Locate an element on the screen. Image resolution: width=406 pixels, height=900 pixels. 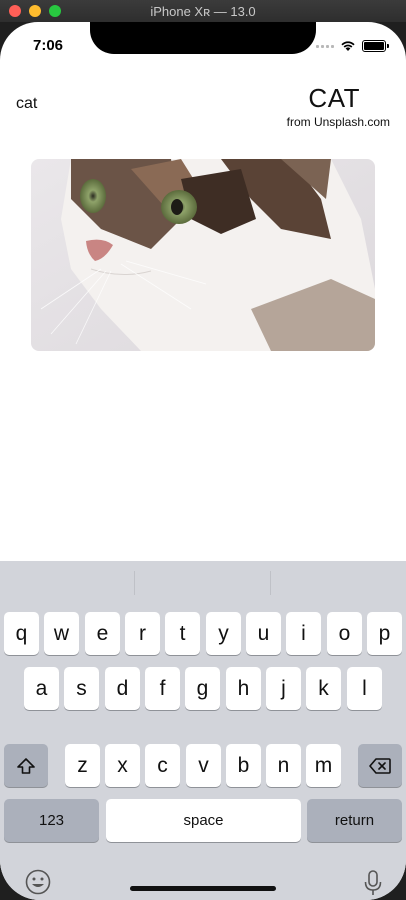
search-query-text: cat is located at coordinates (26, 104).